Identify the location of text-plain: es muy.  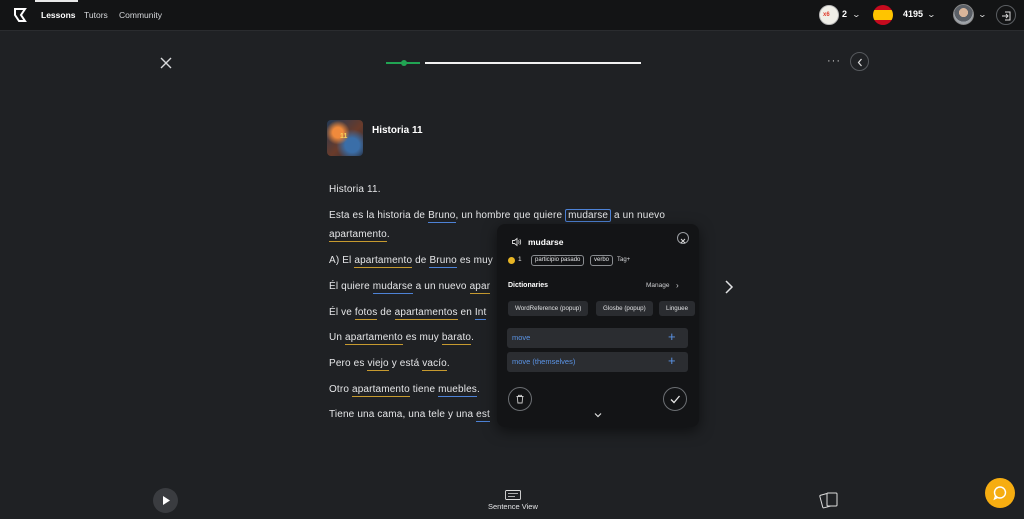
(422, 337).